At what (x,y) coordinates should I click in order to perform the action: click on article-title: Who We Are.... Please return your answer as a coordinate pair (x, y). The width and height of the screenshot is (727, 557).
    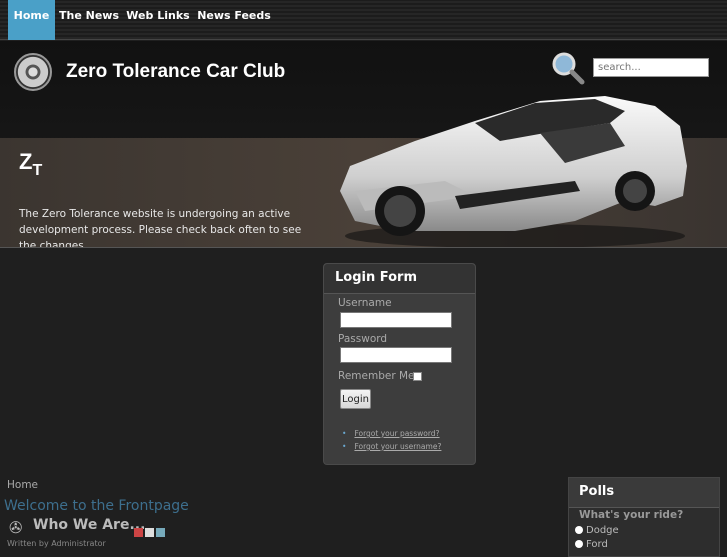
    Looking at the image, I should click on (89, 525).